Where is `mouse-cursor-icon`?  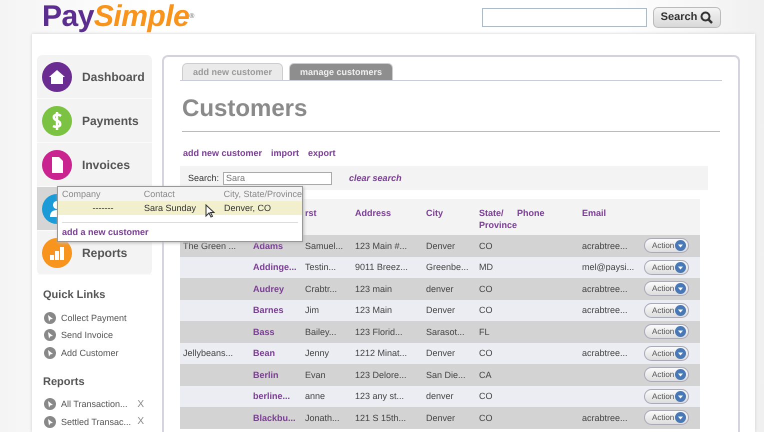
mouse-cursor-icon is located at coordinates (210, 211).